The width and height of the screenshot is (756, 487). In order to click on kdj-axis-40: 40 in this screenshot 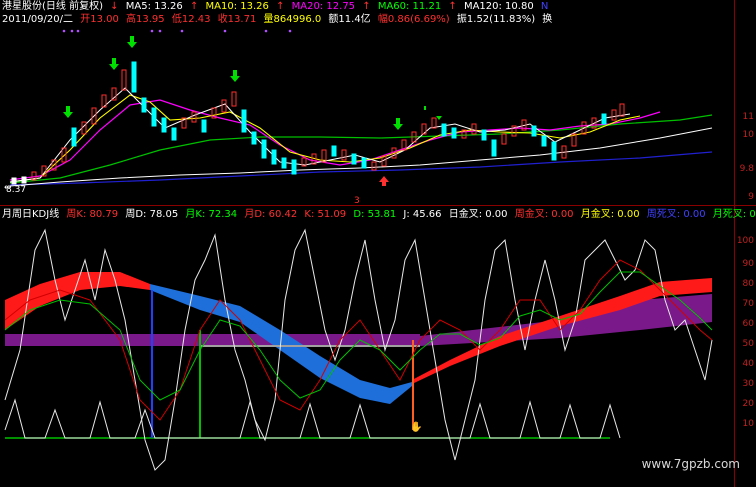, I will do `click(748, 364)`.